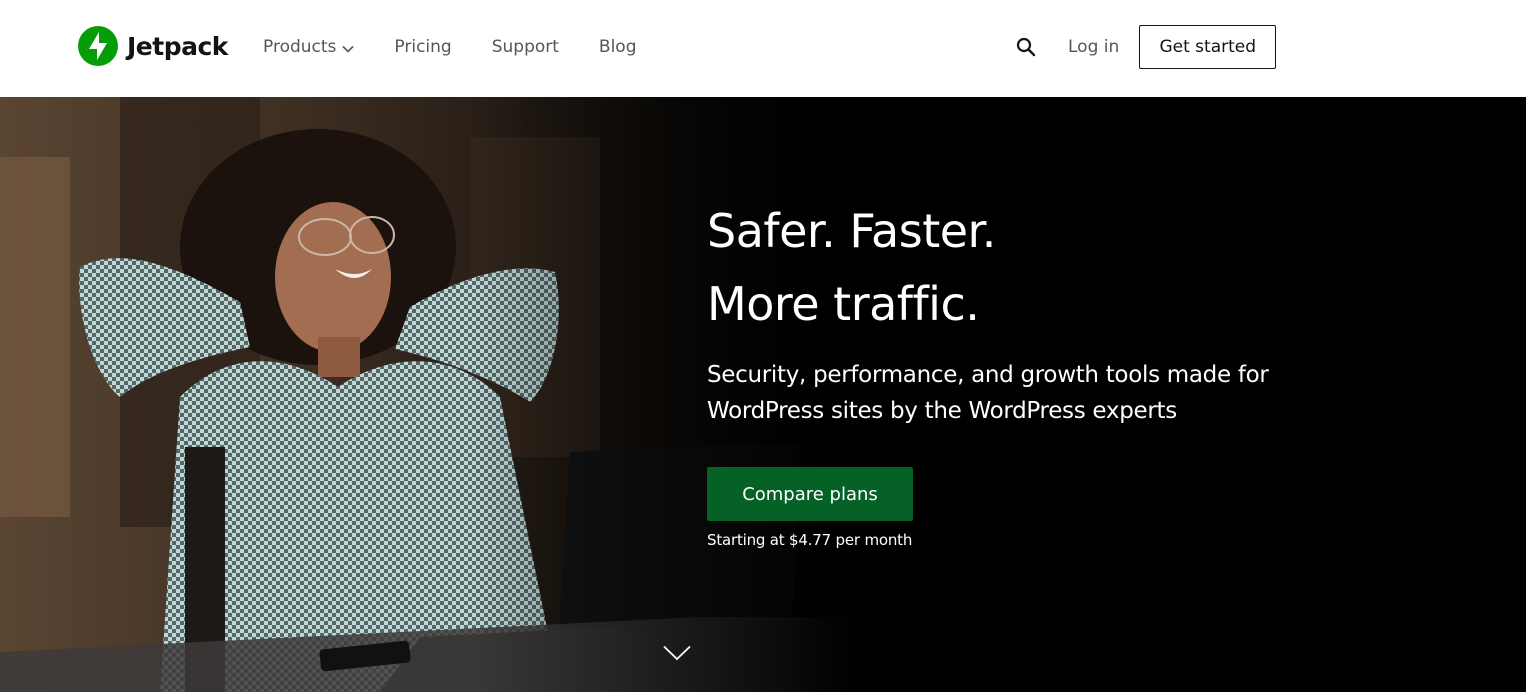 Image resolution: width=1526 pixels, height=692 pixels. I want to click on main-nav: Products Pricing Support Blog, so click(470, 47).